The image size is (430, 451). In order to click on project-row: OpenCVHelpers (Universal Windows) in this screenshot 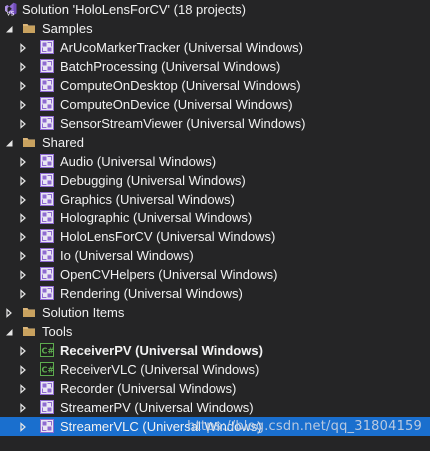, I will do `click(215, 274)`.